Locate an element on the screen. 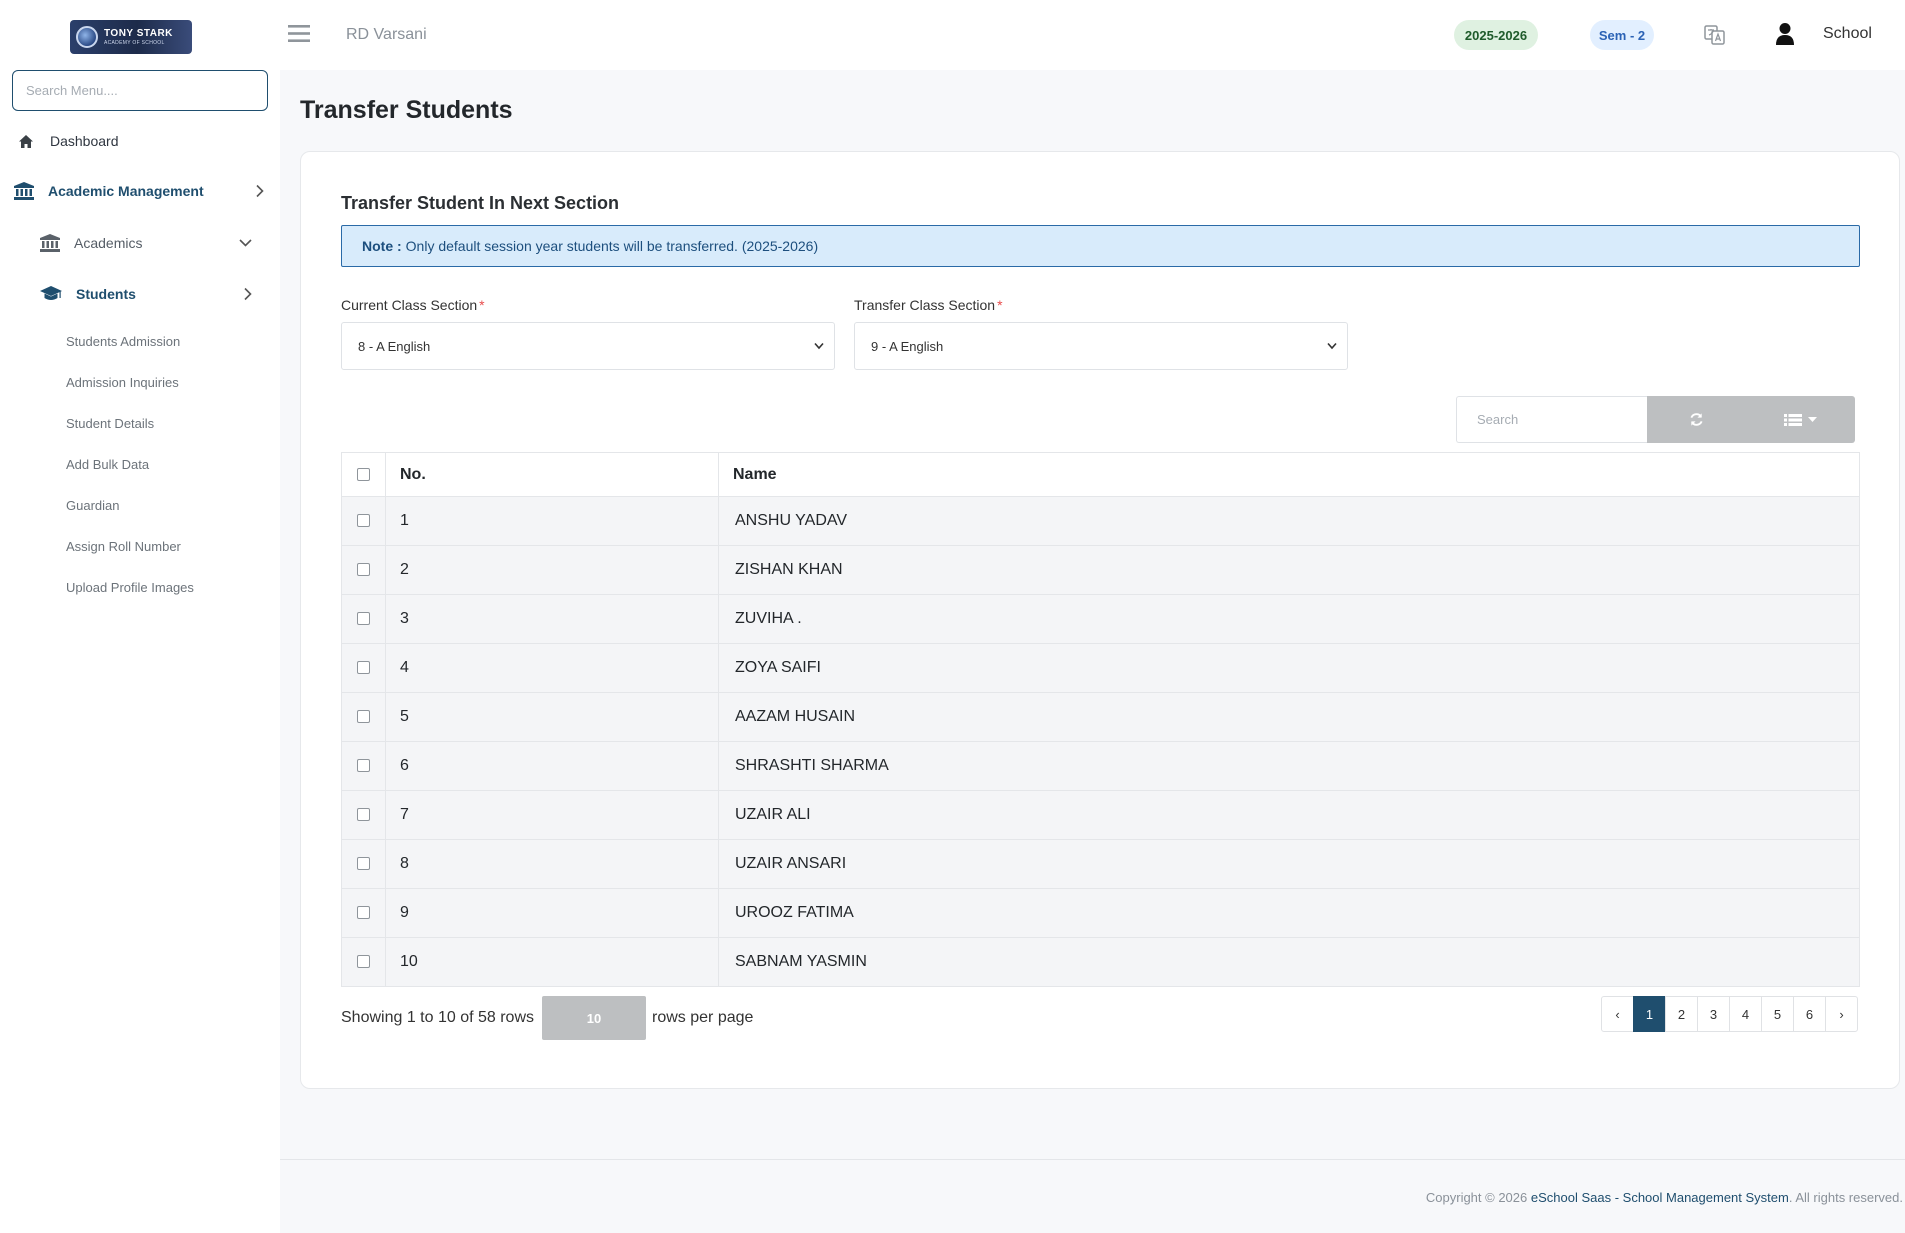 The width and height of the screenshot is (1905, 1233). session-year-badge: 2025-2026 is located at coordinates (1496, 35).